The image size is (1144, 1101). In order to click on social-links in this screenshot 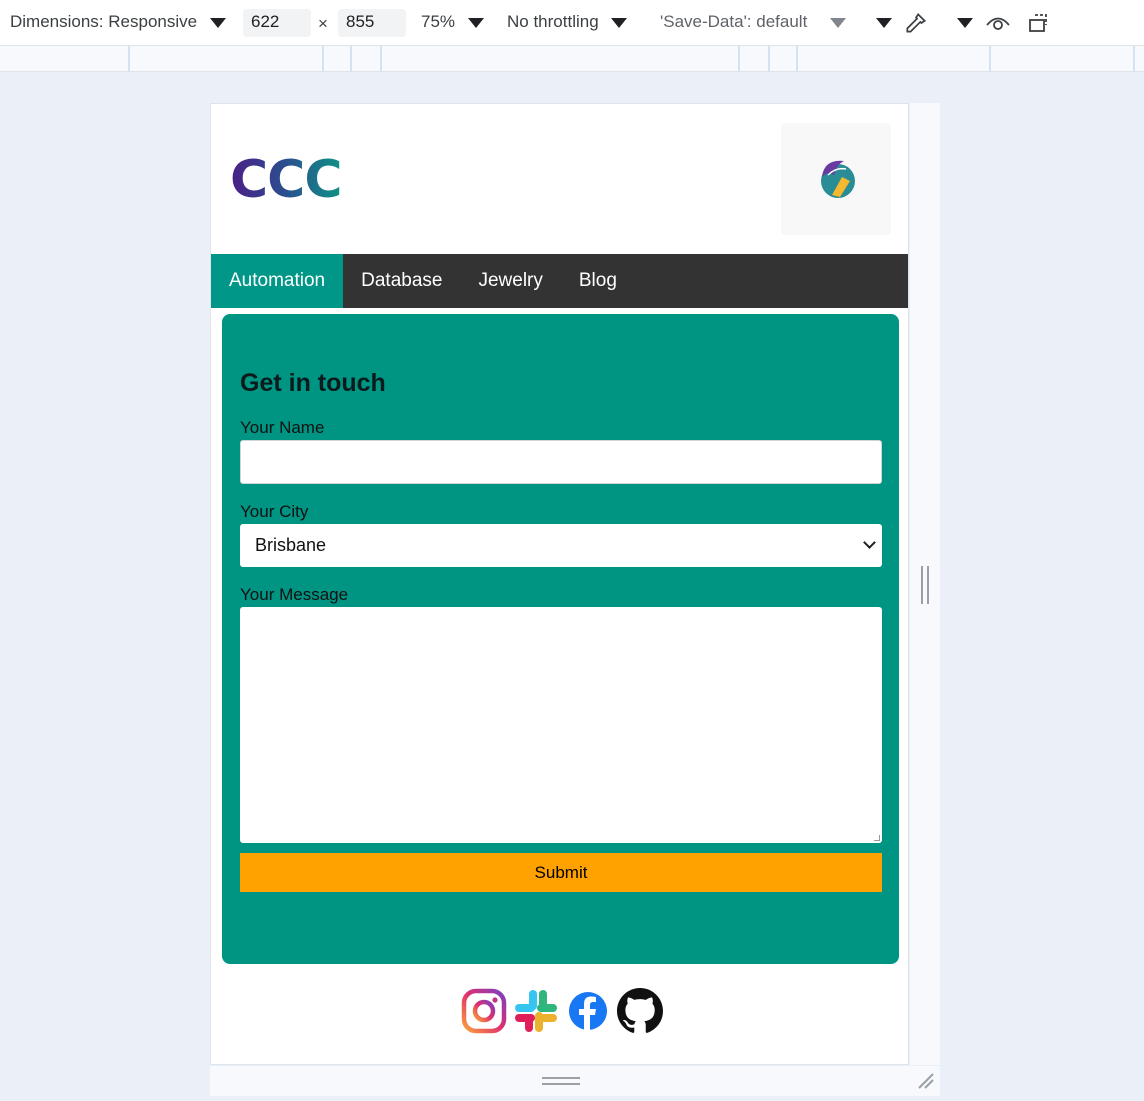, I will do `click(562, 1011)`.